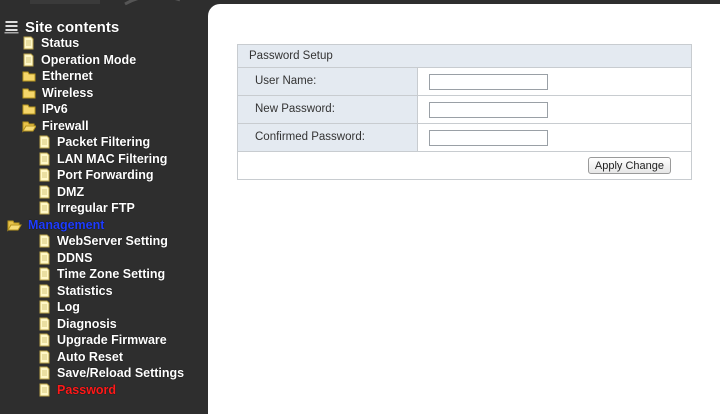 This screenshot has width=720, height=414. I want to click on sidebar-item-statistics: Statistics, so click(75, 291).